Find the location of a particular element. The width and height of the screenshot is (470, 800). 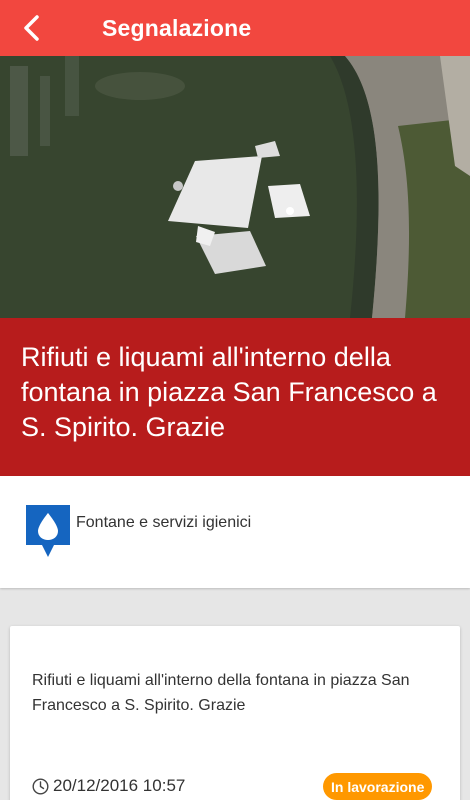

app-bar: Segnalazione is located at coordinates (235, 28).